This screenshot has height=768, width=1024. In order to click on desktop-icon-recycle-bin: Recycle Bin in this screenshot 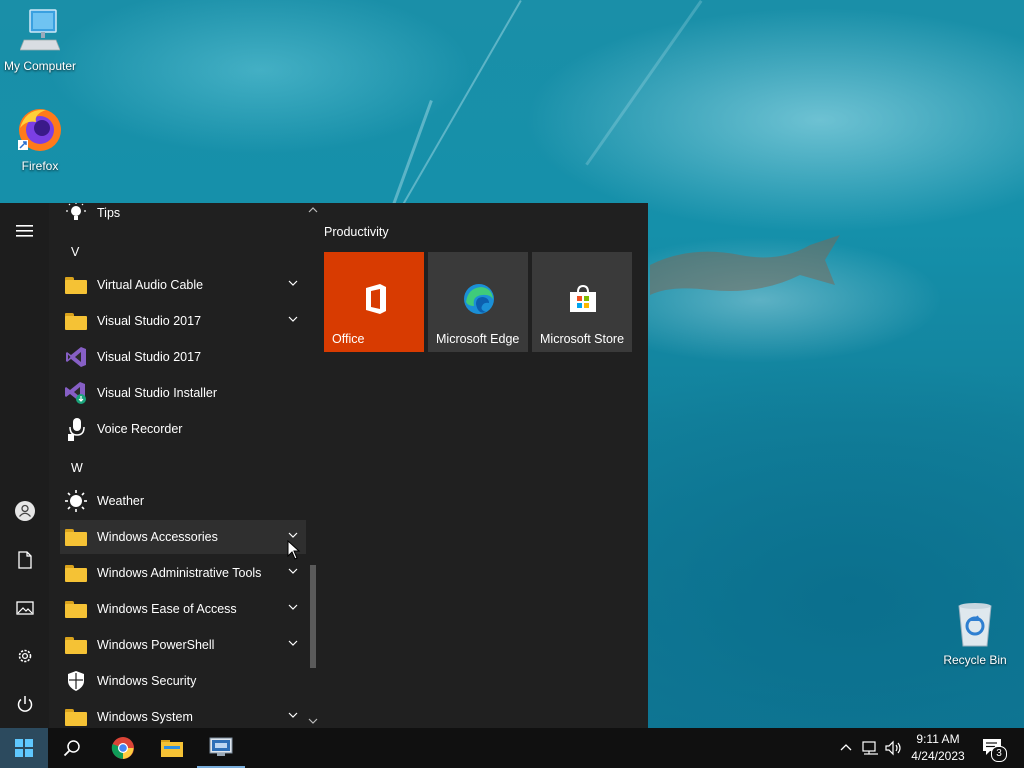, I will do `click(975, 633)`.